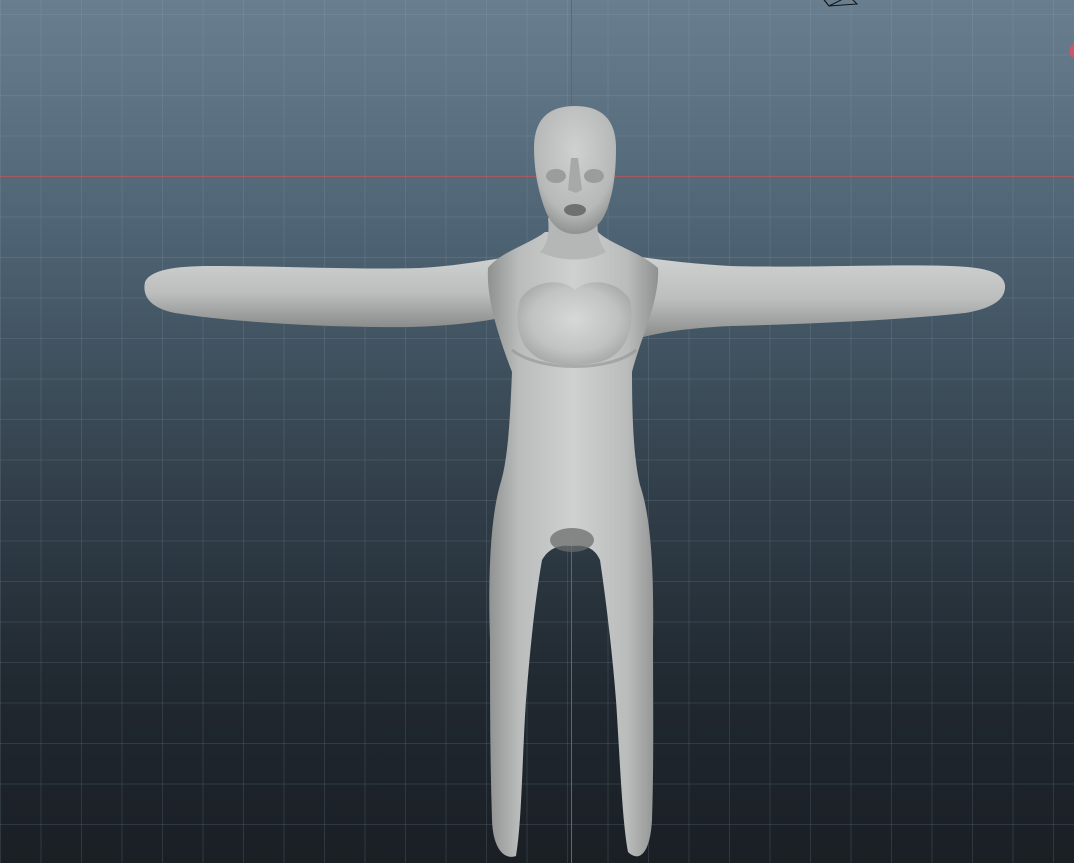 This screenshot has height=863, width=1074. What do you see at coordinates (839, 7) in the screenshot?
I see `view-cube-icon` at bounding box center [839, 7].